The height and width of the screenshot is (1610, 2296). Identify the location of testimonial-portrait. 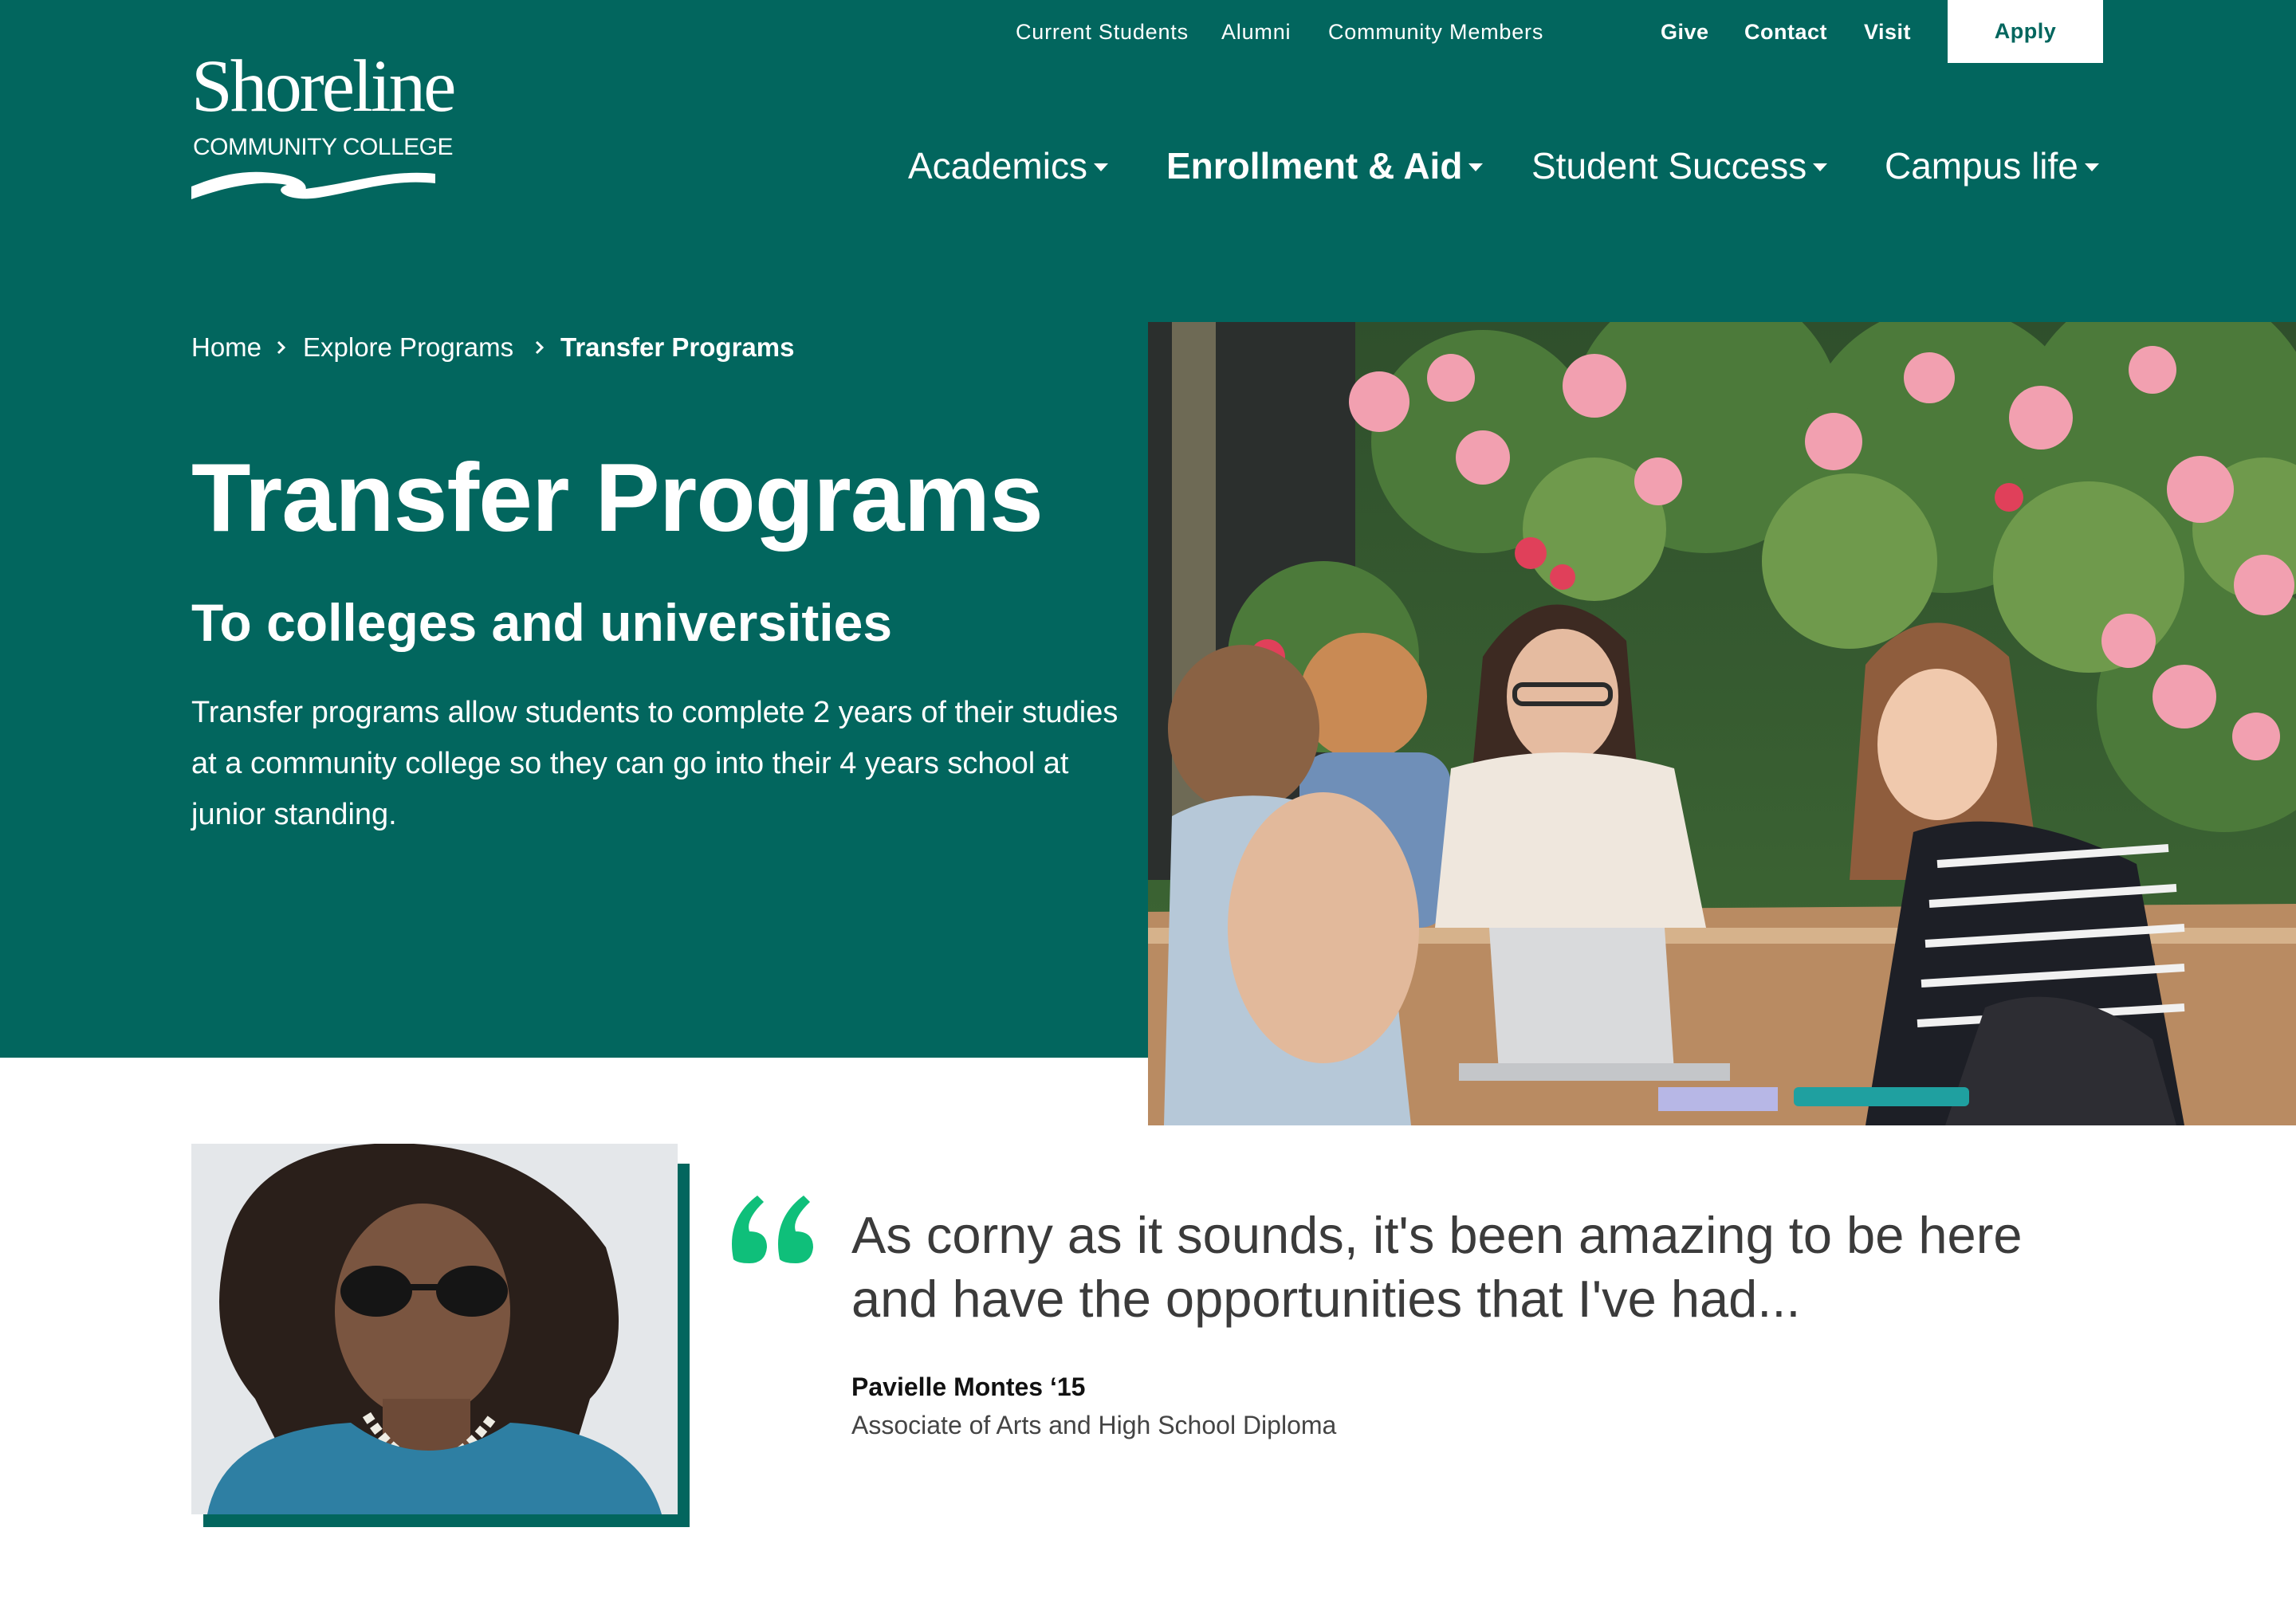
(434, 1329).